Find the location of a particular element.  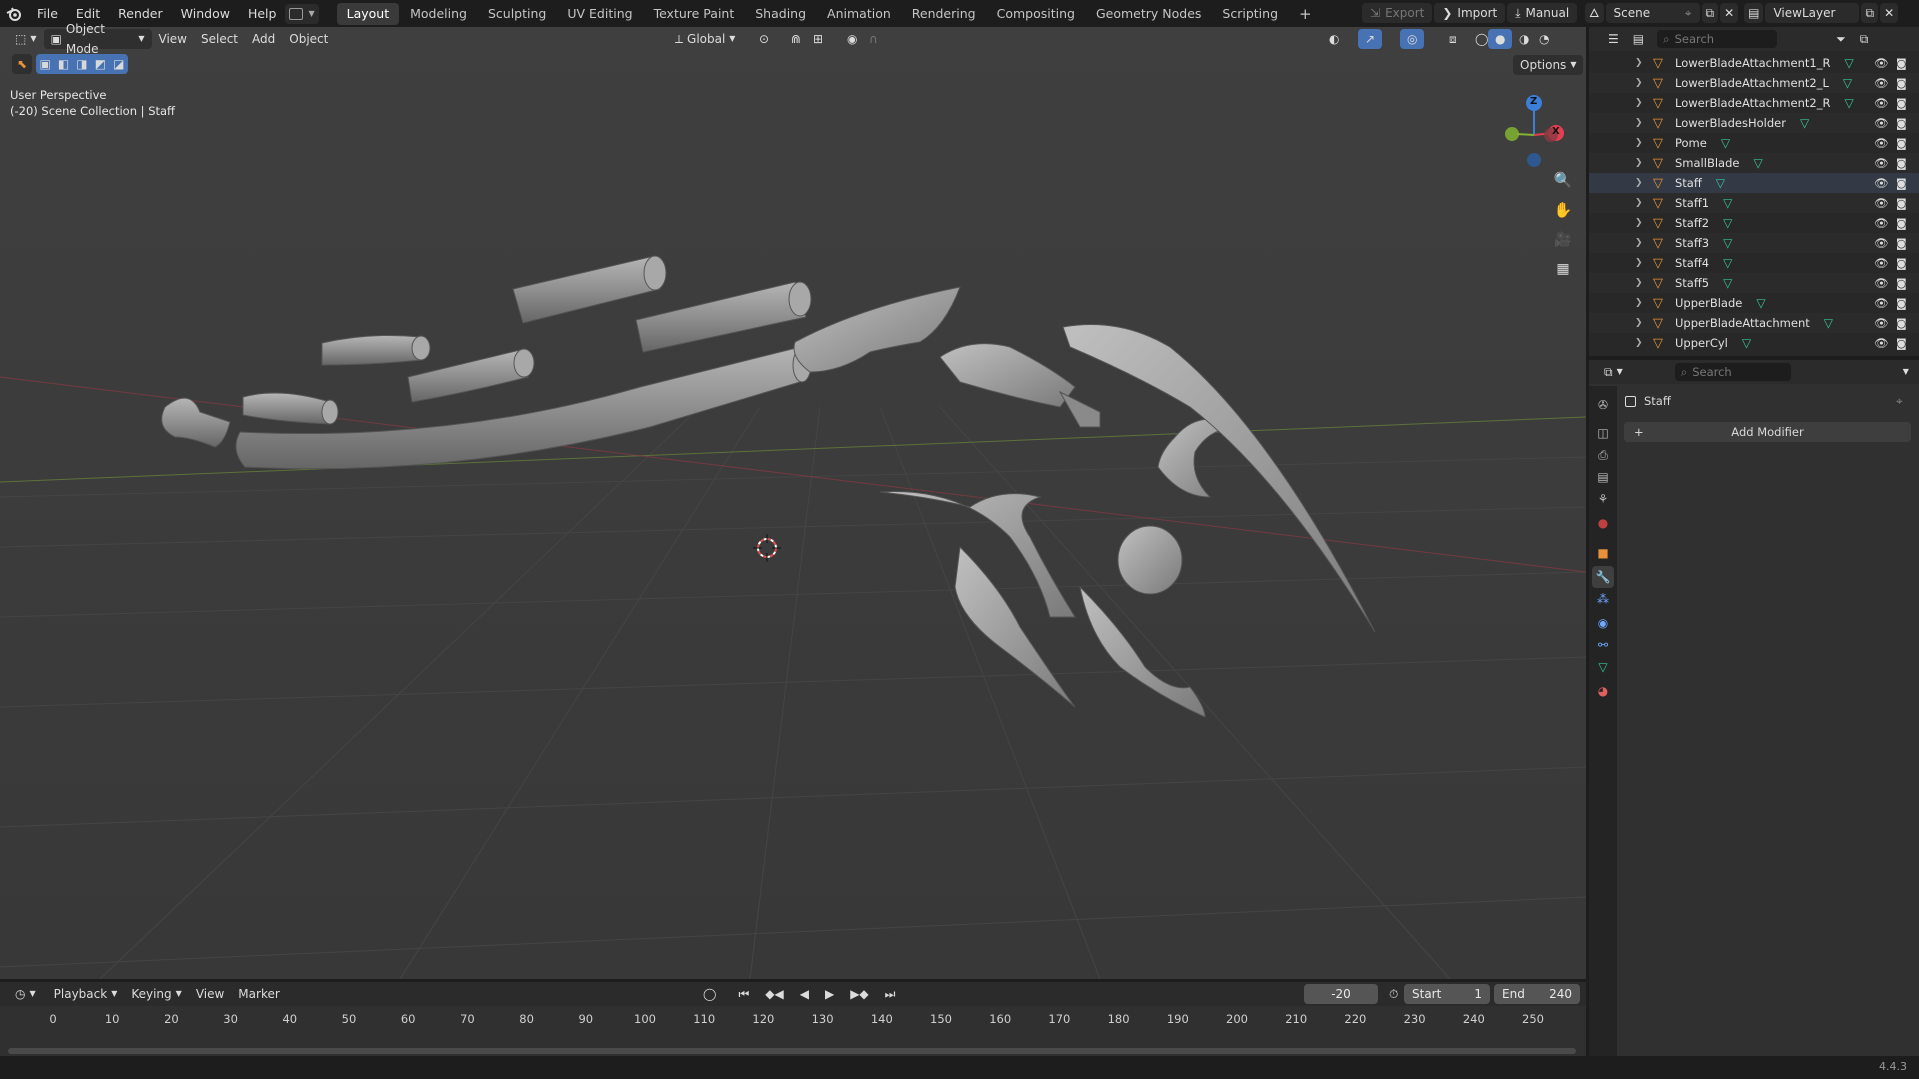

ortho-toggle-button: ▦ is located at coordinates (1563, 269).